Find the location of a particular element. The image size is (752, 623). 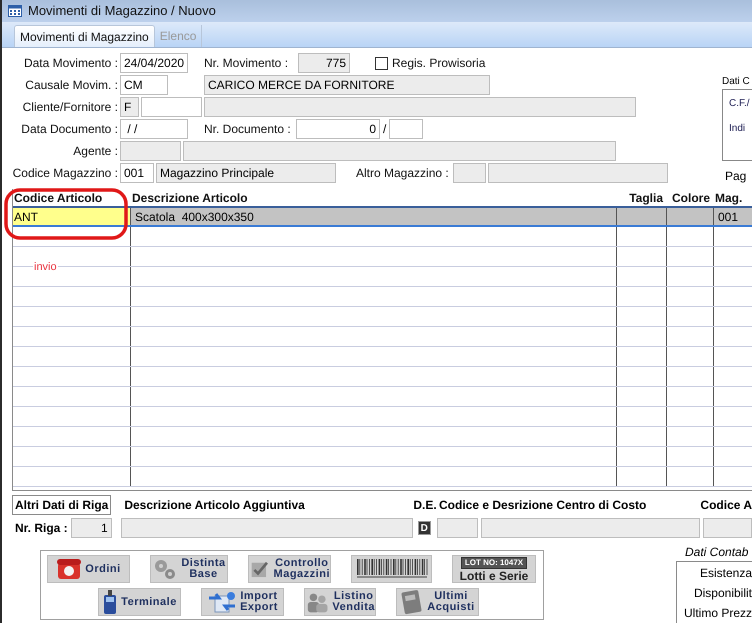

button-label: Controllo is located at coordinates (302, 563).